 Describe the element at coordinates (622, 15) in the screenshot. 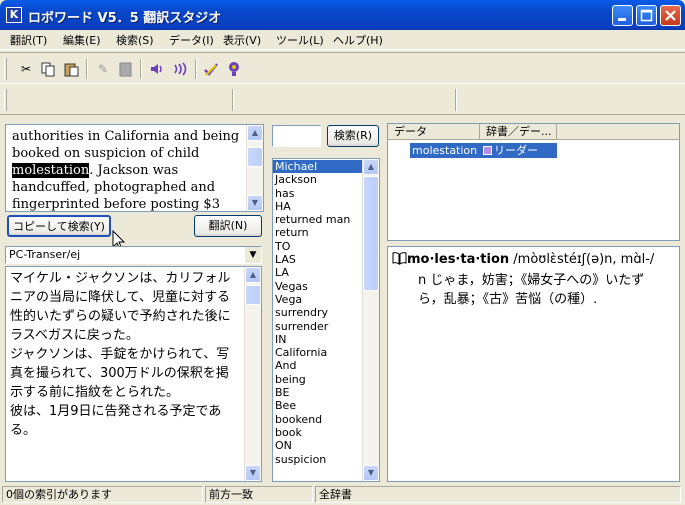

I see `minimize-button` at that location.